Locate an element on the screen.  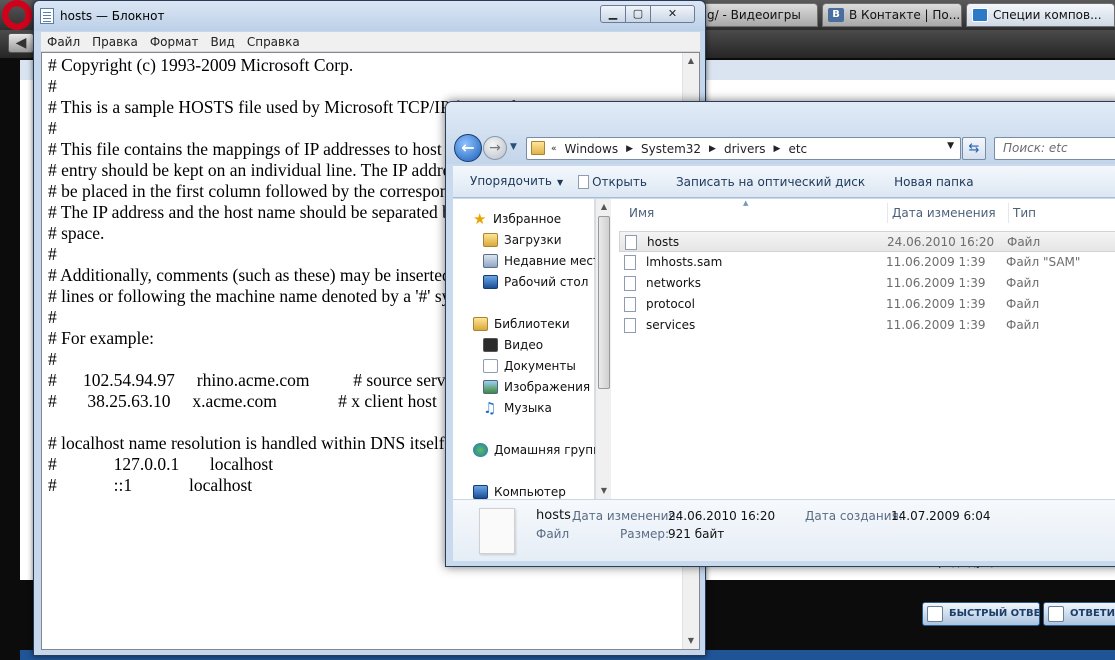
new-folder-label: Новая папка is located at coordinates (934, 181).